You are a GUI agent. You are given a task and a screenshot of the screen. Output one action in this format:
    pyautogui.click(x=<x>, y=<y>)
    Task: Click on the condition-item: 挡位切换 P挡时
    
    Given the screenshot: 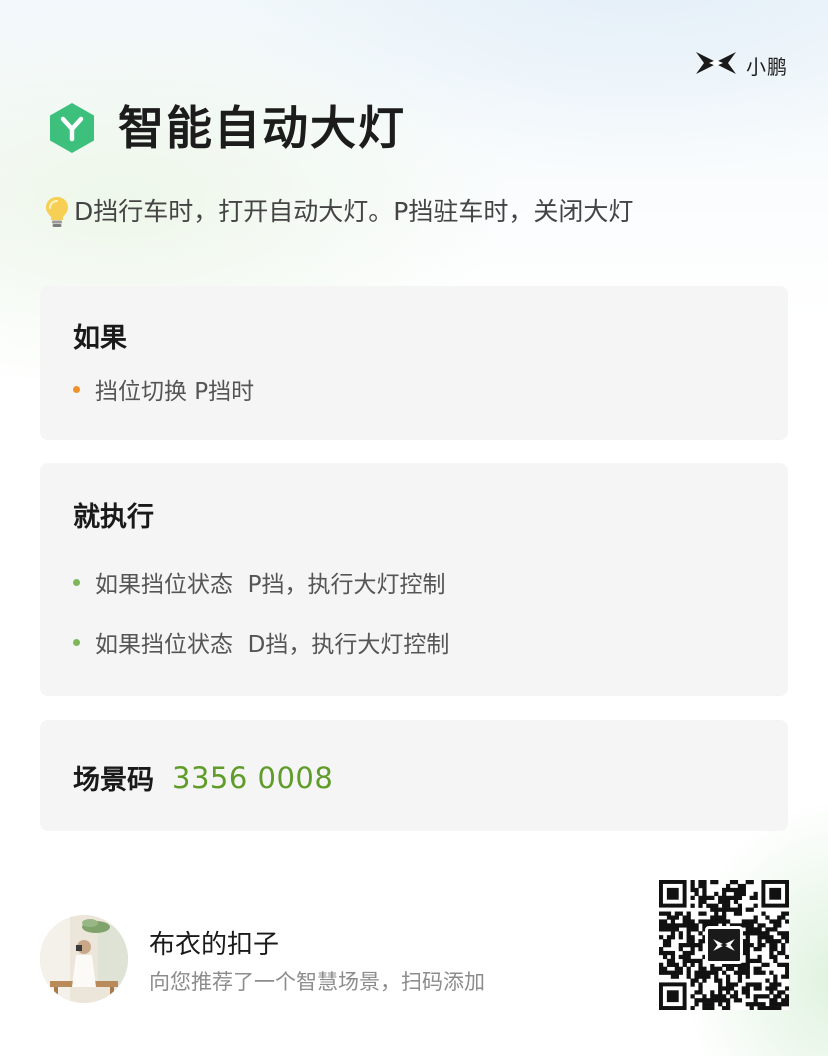 What is the action you would take?
    pyautogui.click(x=163, y=389)
    